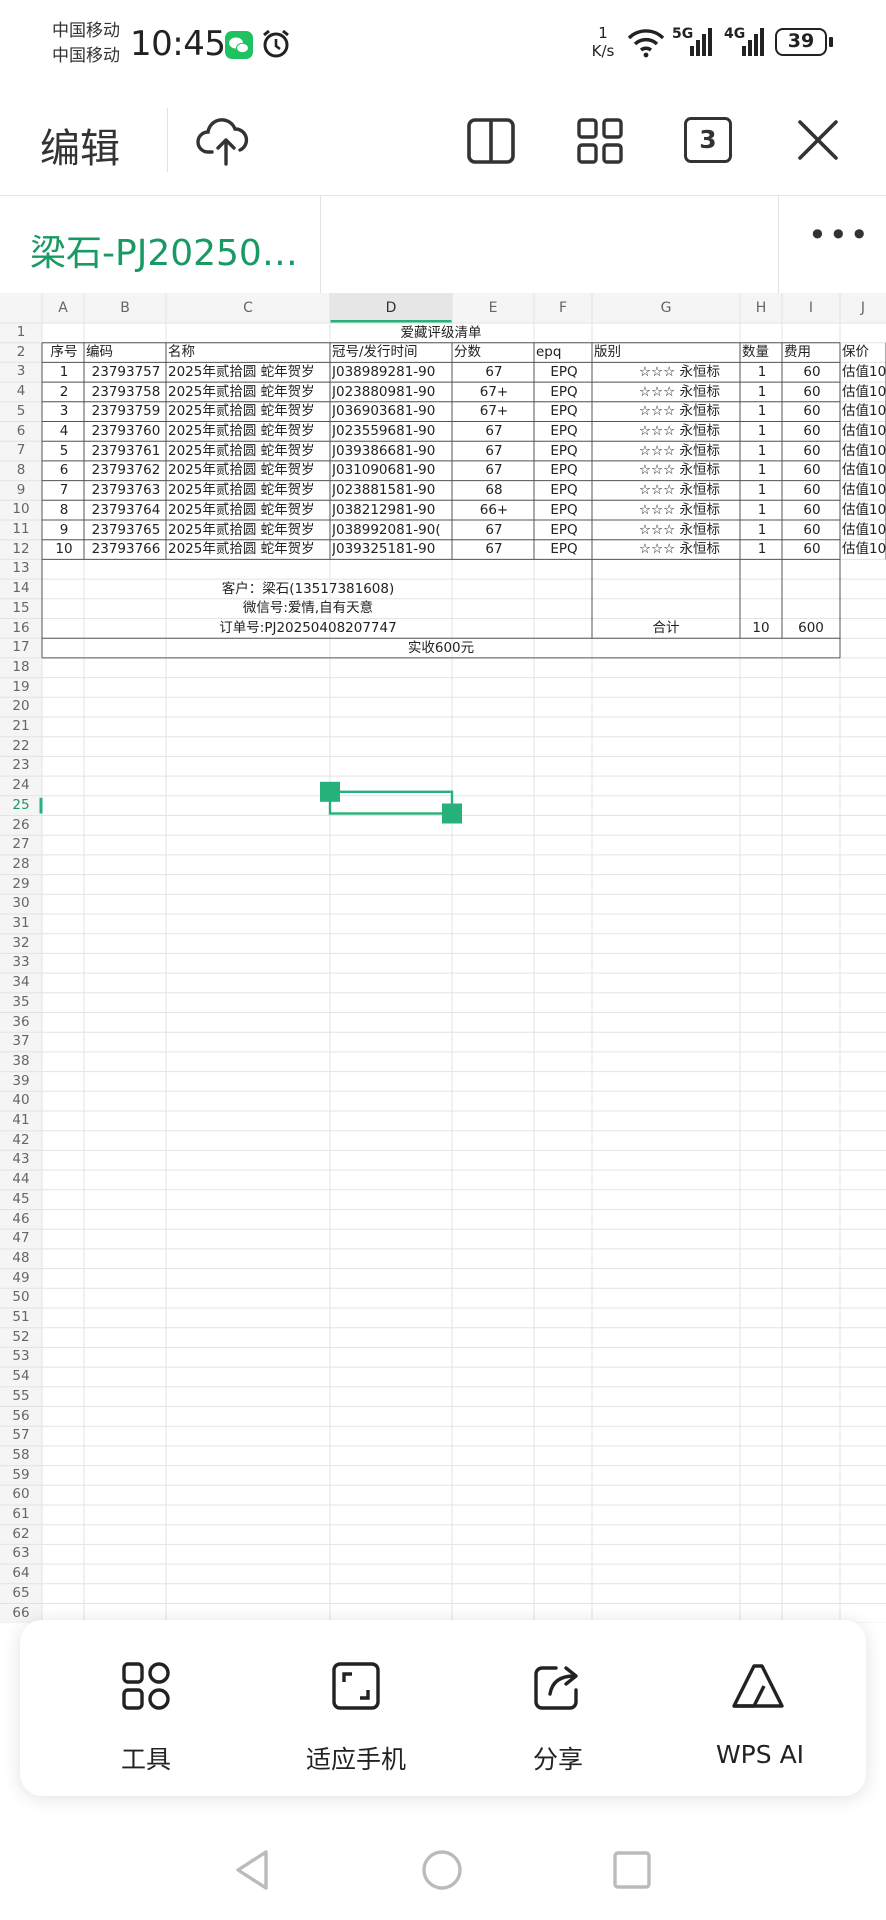 The height and width of the screenshot is (1920, 886). What do you see at coordinates (21, 628) in the screenshot?
I see `row-header: 16` at bounding box center [21, 628].